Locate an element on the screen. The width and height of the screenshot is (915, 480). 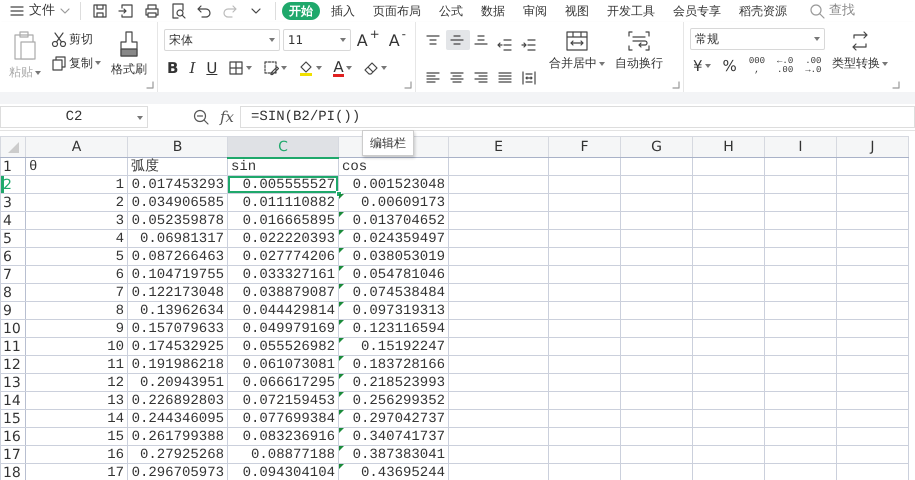
row-header: 3 is located at coordinates (13, 203).